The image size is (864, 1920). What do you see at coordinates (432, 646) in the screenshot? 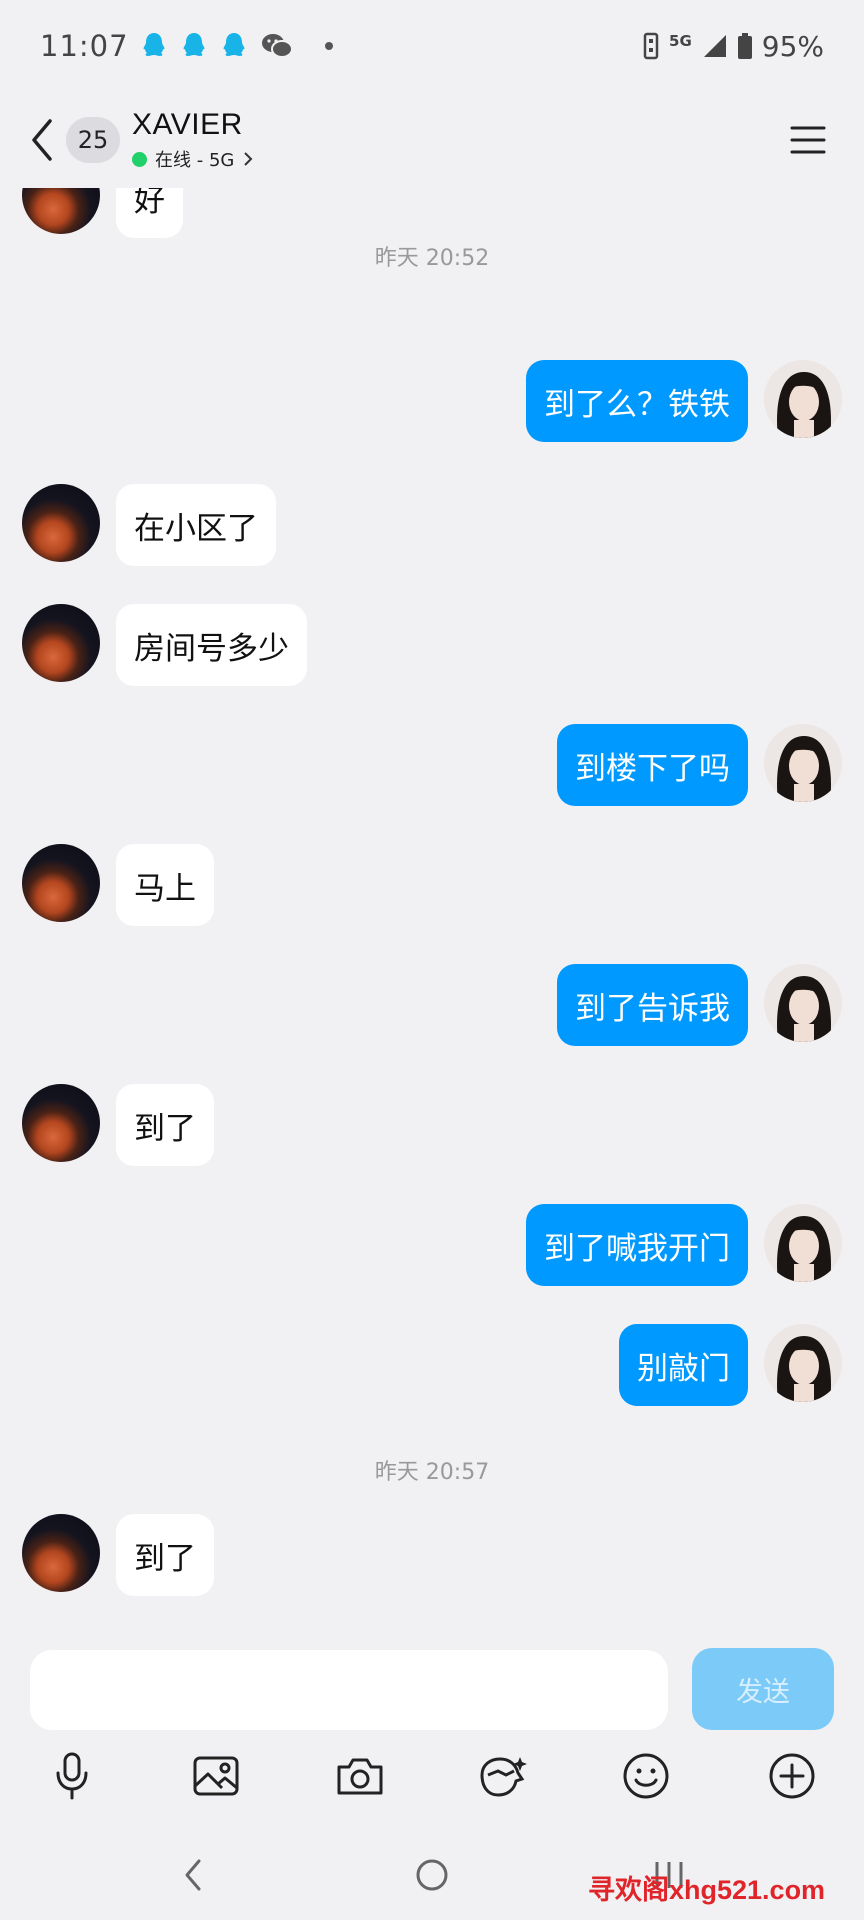
I see `message-row: 房间号多少` at bounding box center [432, 646].